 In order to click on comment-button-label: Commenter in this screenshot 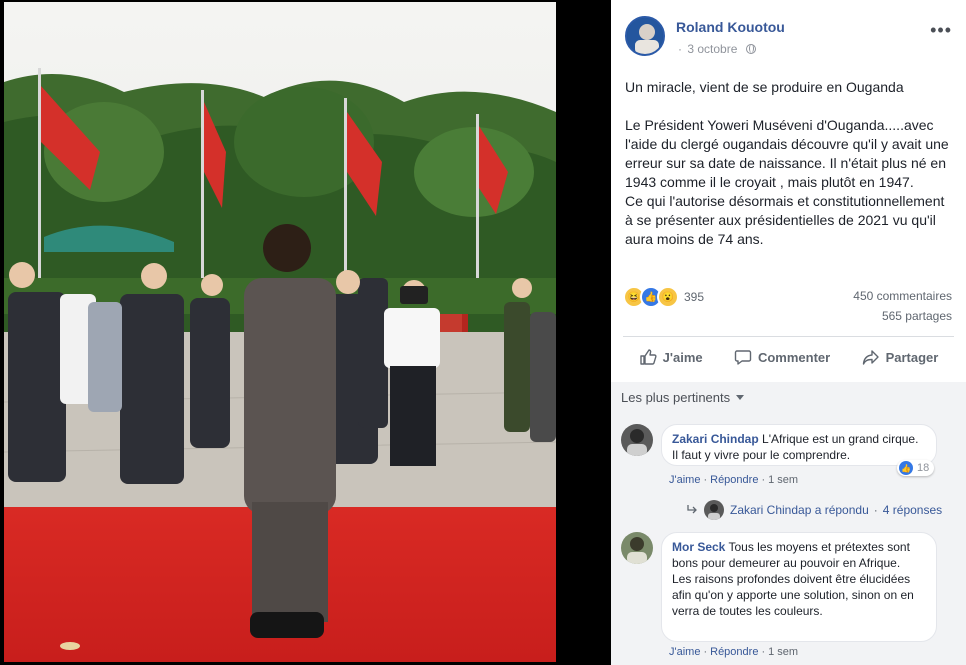, I will do `click(794, 357)`.